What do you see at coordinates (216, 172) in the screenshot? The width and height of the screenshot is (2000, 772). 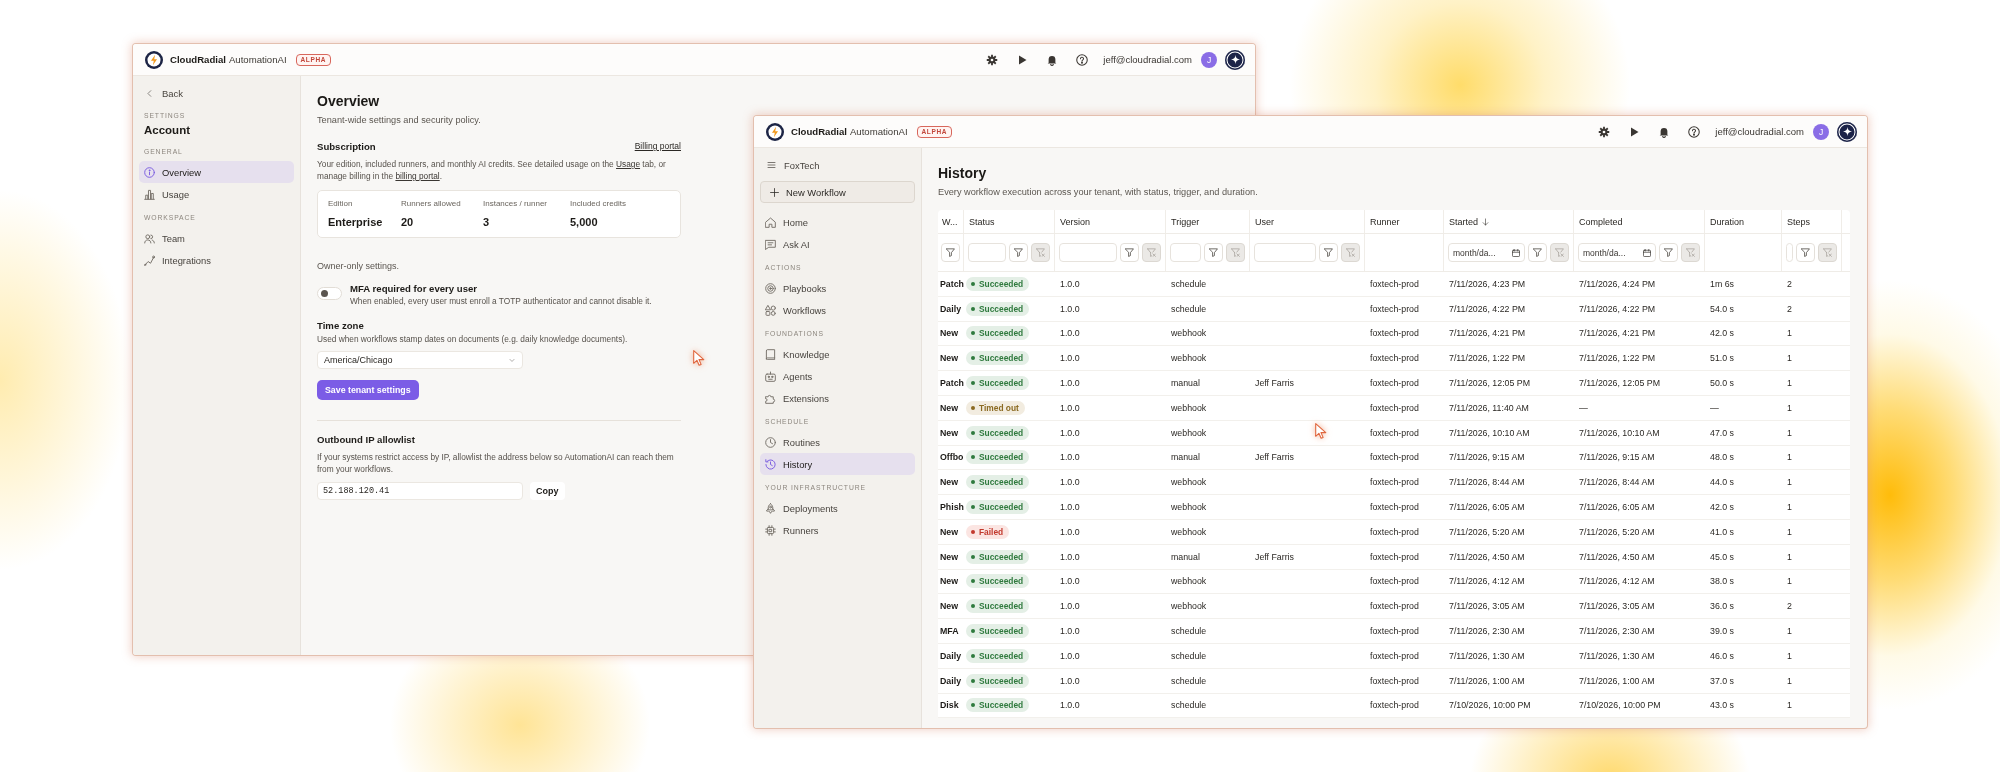 I see `nav-item: Overview` at bounding box center [216, 172].